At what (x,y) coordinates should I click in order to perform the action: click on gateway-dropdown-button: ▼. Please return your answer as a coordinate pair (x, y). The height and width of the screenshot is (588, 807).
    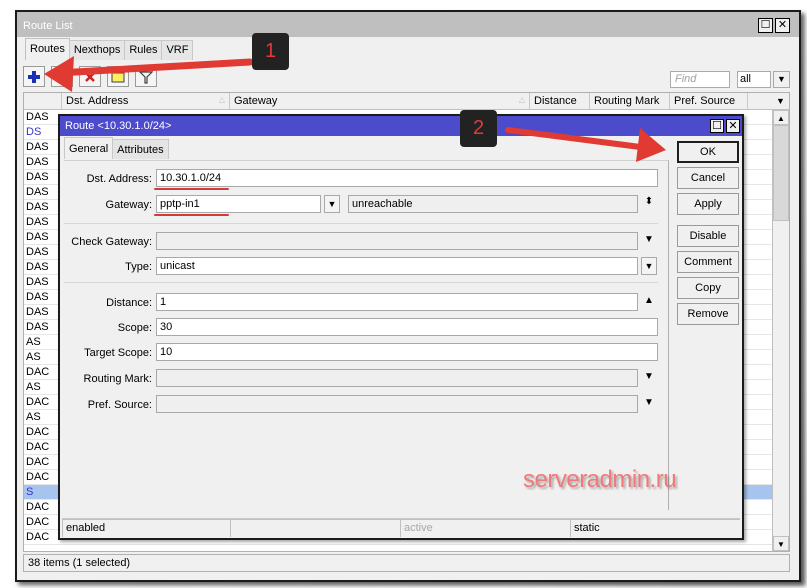
    Looking at the image, I should click on (332, 204).